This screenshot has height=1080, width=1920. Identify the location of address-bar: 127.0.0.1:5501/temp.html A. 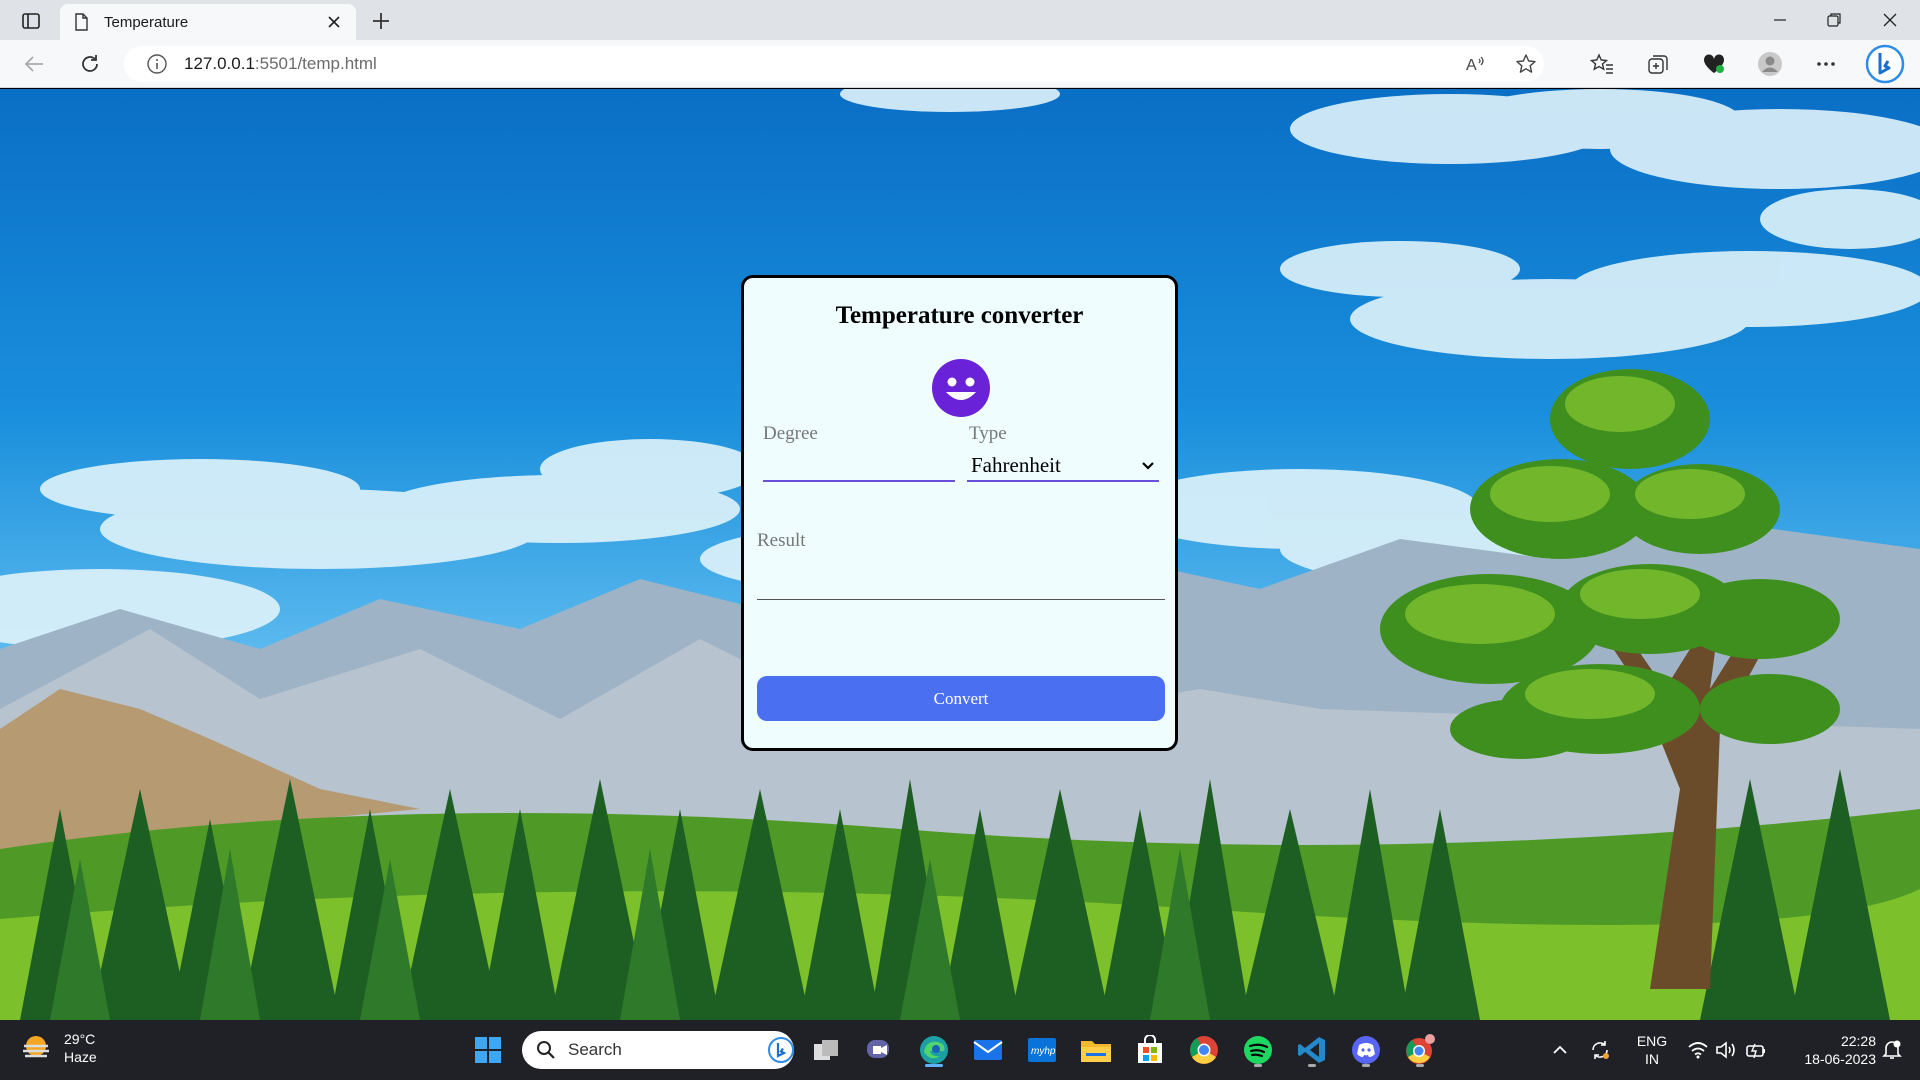
(834, 64).